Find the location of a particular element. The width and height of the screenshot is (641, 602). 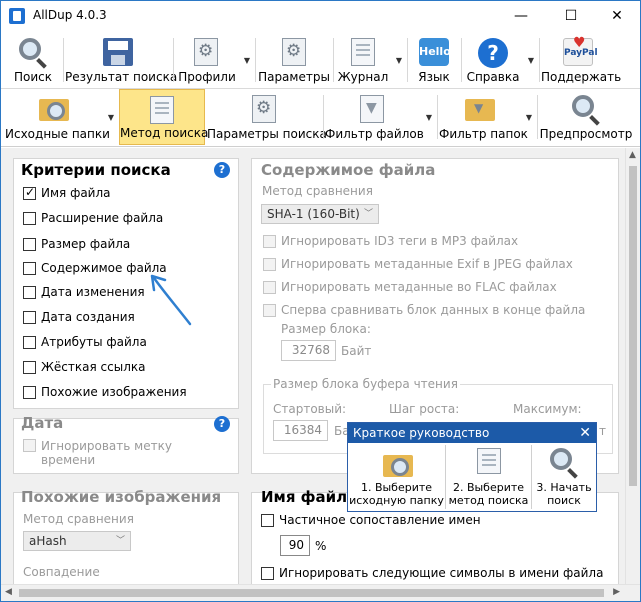

ignore-id3-checkbox: Игнорировать ID3 теги в MP3 файлах is located at coordinates (390, 241).